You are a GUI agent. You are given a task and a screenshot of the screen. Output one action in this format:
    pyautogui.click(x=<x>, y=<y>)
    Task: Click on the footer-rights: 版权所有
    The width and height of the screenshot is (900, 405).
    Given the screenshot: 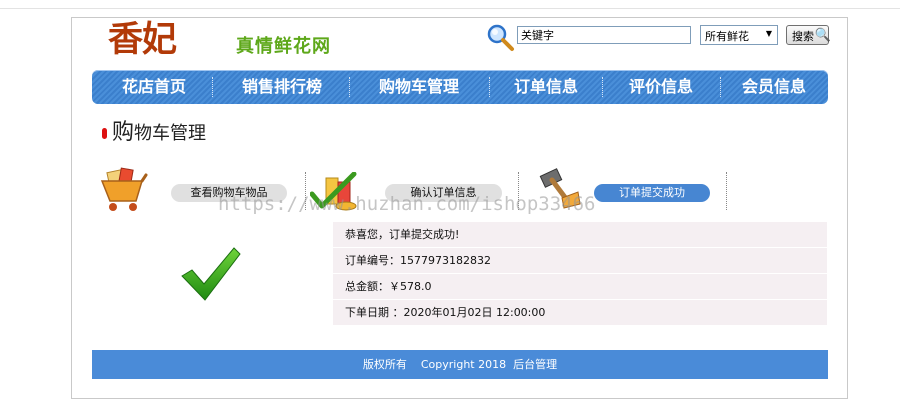 What is the action you would take?
    pyautogui.click(x=384, y=364)
    